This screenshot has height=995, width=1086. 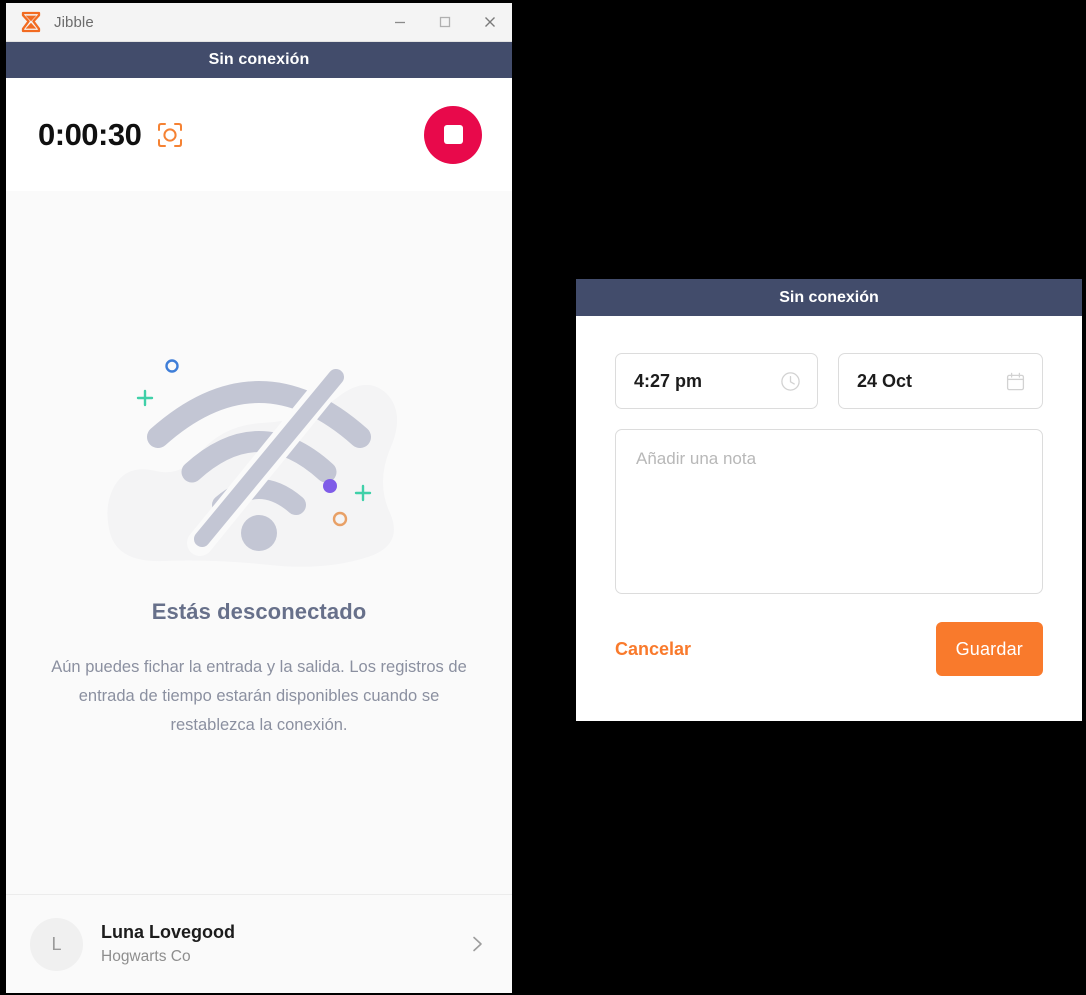 I want to click on datetime-field-row: 4:27 pm 24 Oct, so click(x=829, y=381).